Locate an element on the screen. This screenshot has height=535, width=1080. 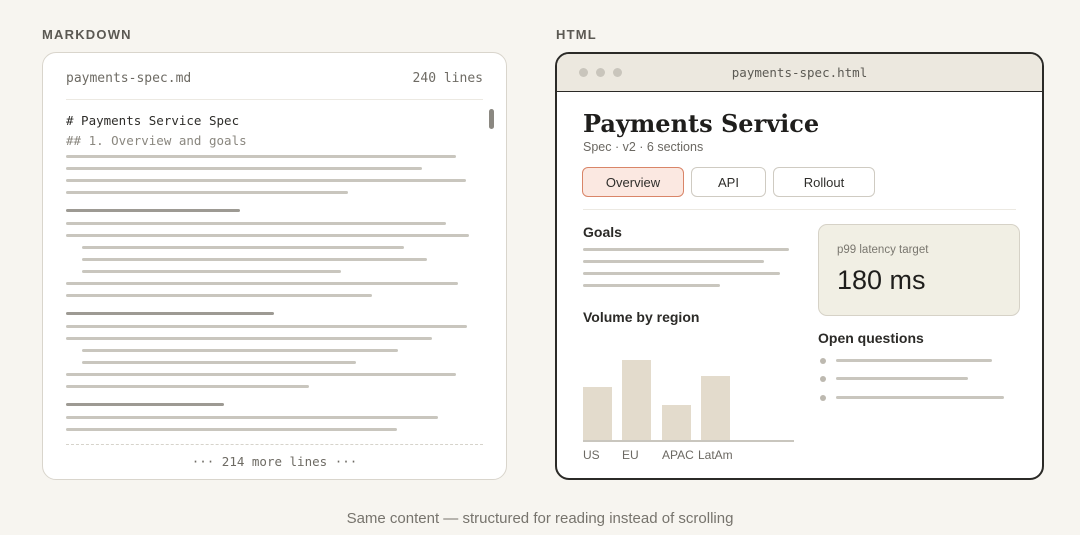
divider is located at coordinates (799, 209).